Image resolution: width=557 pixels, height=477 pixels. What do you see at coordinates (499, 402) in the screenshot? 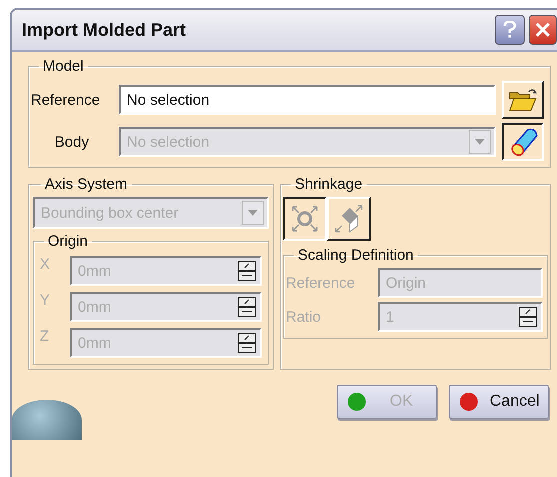
I see `cancel-button: Cancel` at bounding box center [499, 402].